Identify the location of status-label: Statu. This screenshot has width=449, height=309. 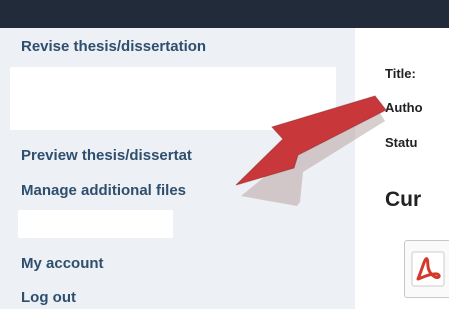
(401, 142).